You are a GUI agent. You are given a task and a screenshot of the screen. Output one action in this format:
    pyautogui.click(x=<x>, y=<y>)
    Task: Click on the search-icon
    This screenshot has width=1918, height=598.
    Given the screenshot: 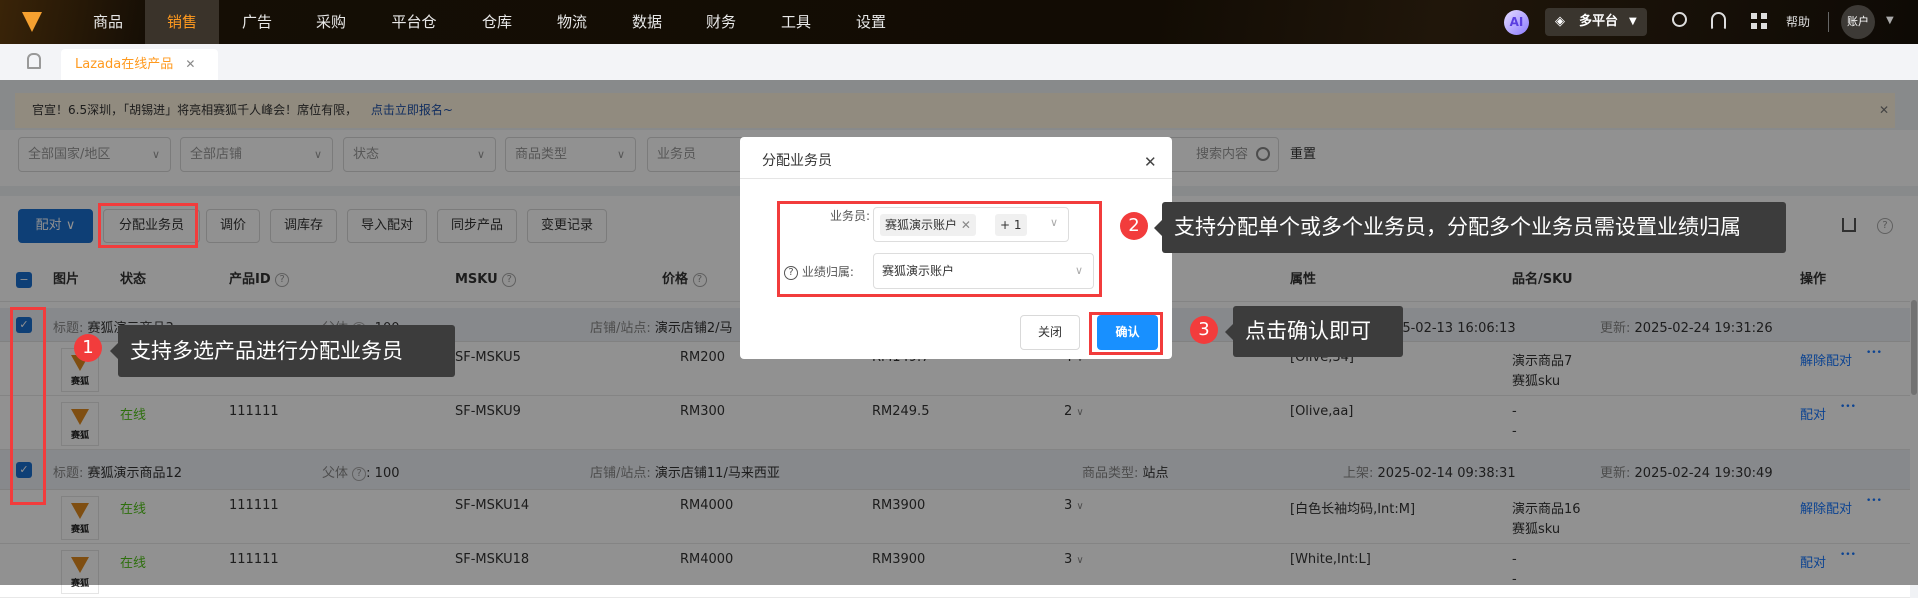 What is the action you would take?
    pyautogui.click(x=1679, y=19)
    